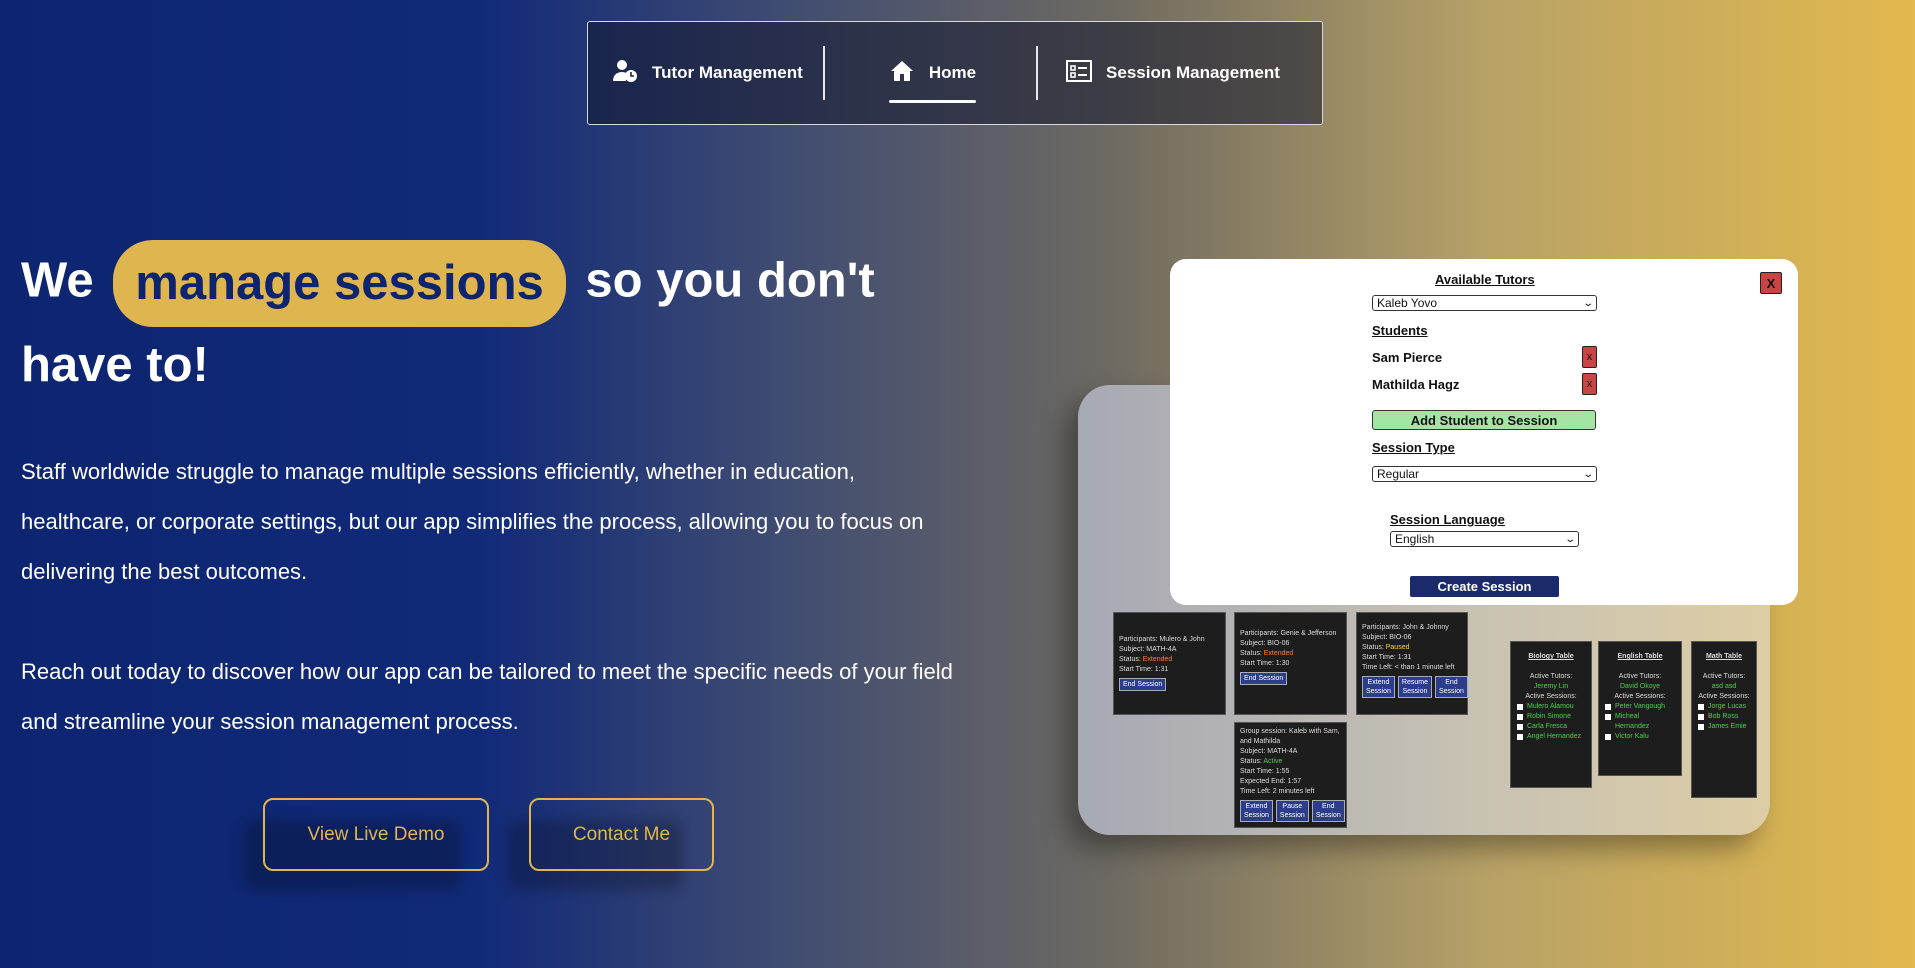 This screenshot has width=1915, height=968. What do you see at coordinates (1640, 656) in the screenshot?
I see `table-title: English Table` at bounding box center [1640, 656].